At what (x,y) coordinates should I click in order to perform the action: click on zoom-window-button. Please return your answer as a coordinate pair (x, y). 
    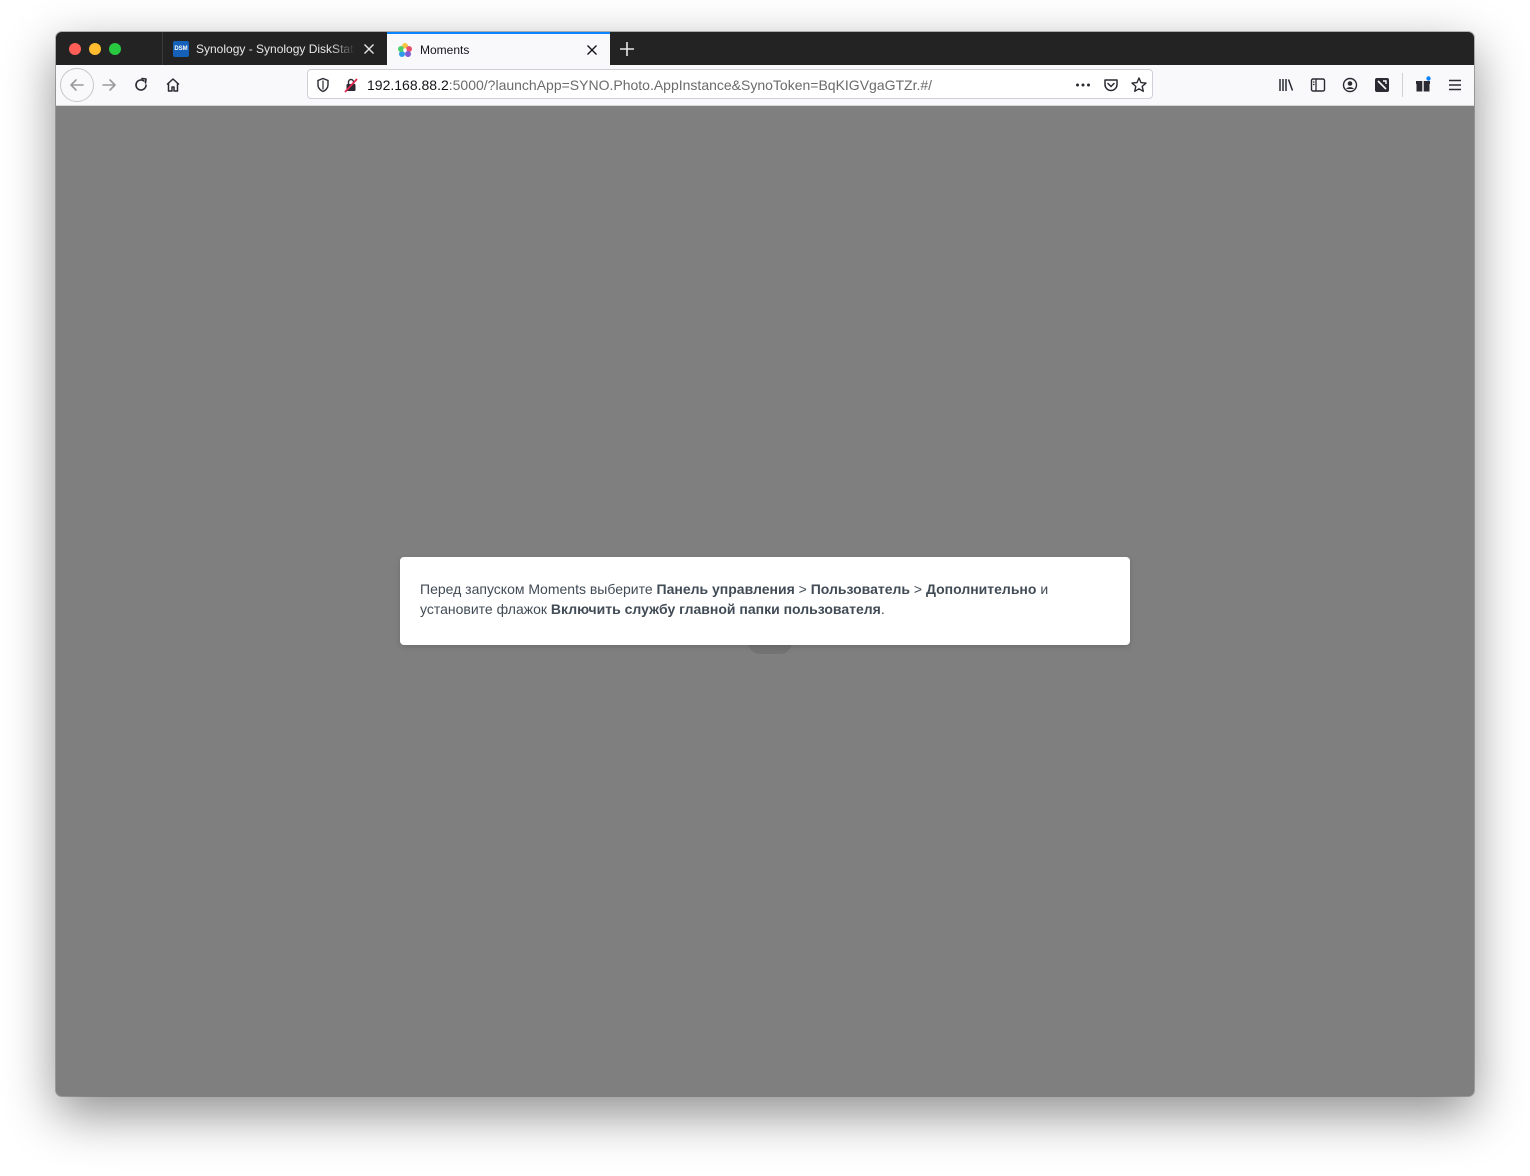
    Looking at the image, I should click on (115, 49).